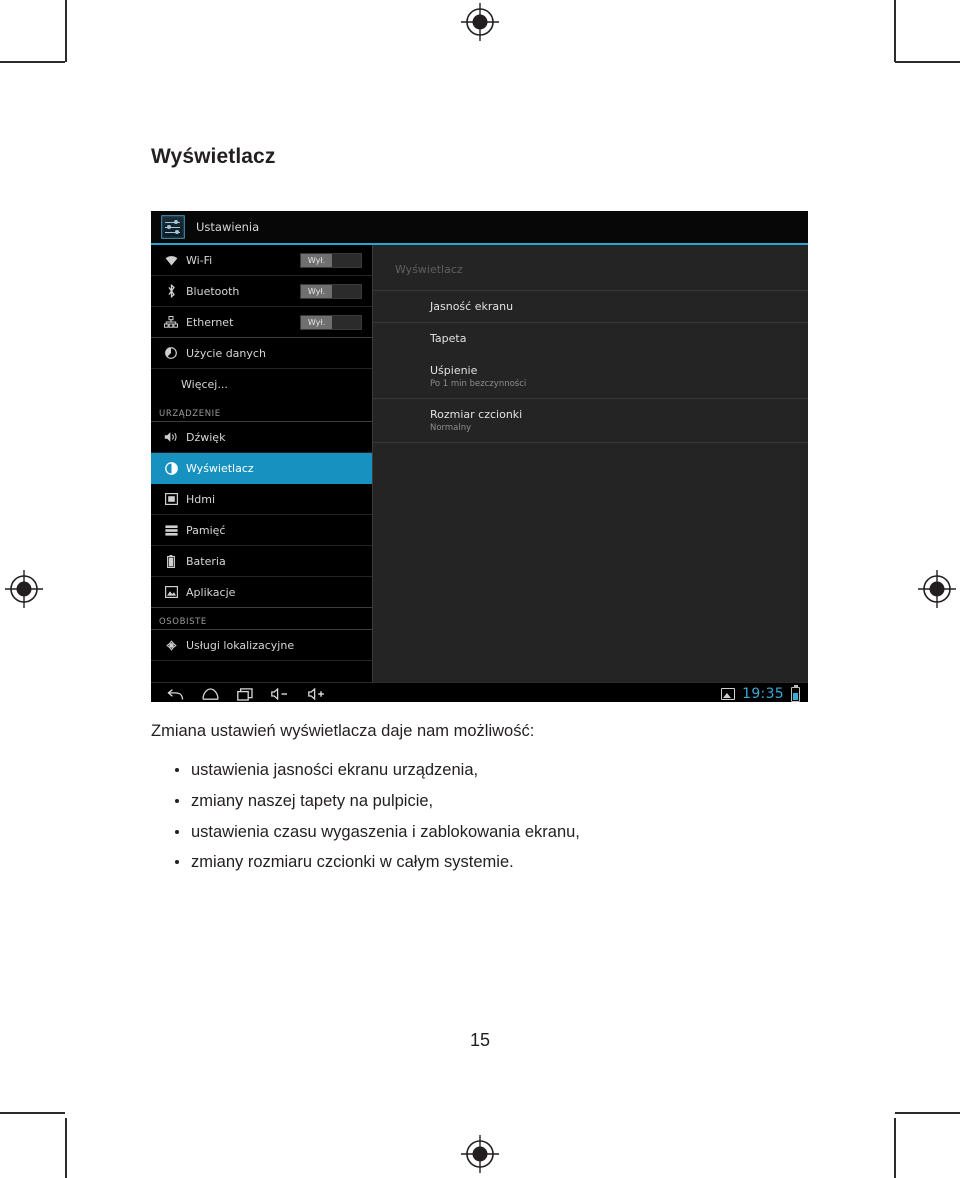 This screenshot has width=960, height=1178. What do you see at coordinates (317, 694) in the screenshot?
I see `volume-up-icon` at bounding box center [317, 694].